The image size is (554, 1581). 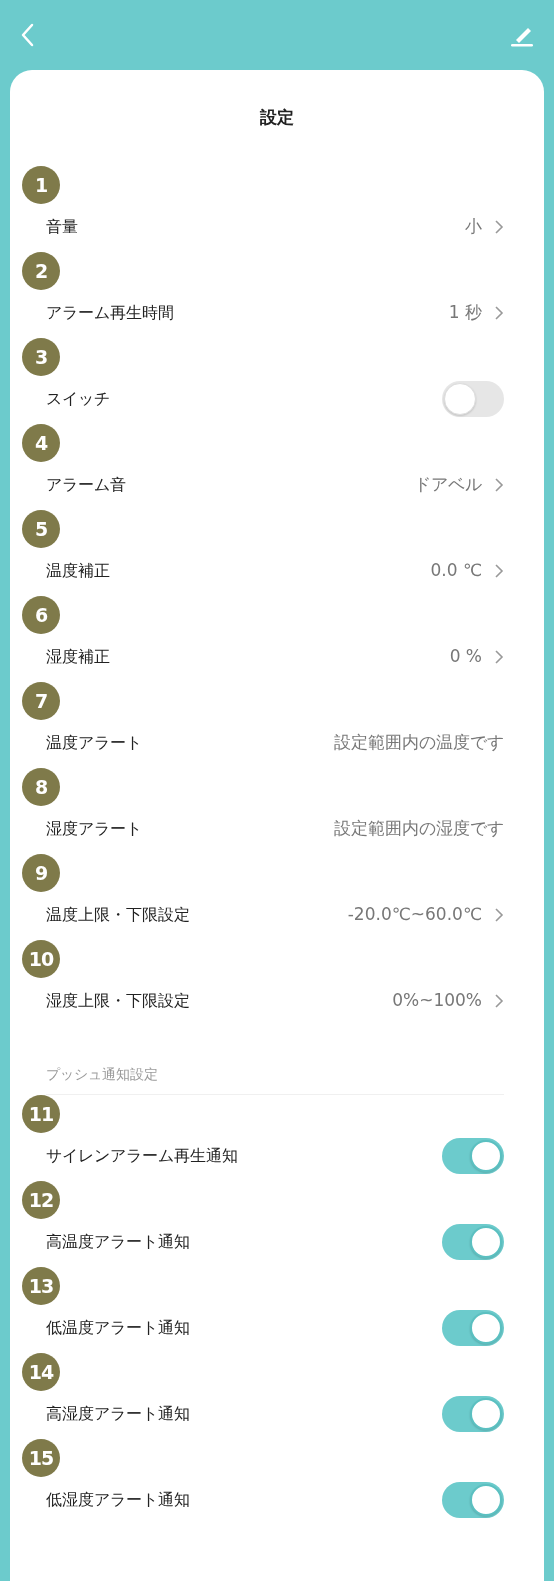 I want to click on setting-row: 音量 小, so click(x=263, y=227).